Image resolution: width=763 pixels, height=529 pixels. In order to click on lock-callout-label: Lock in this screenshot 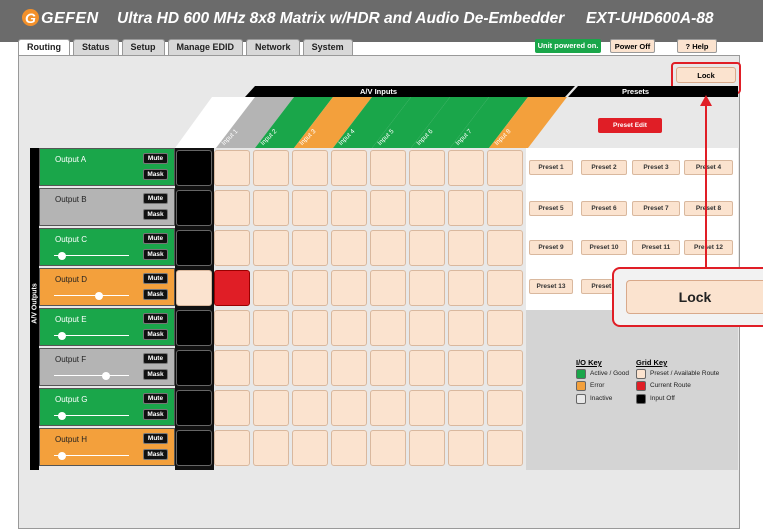, I will do `click(694, 297)`.